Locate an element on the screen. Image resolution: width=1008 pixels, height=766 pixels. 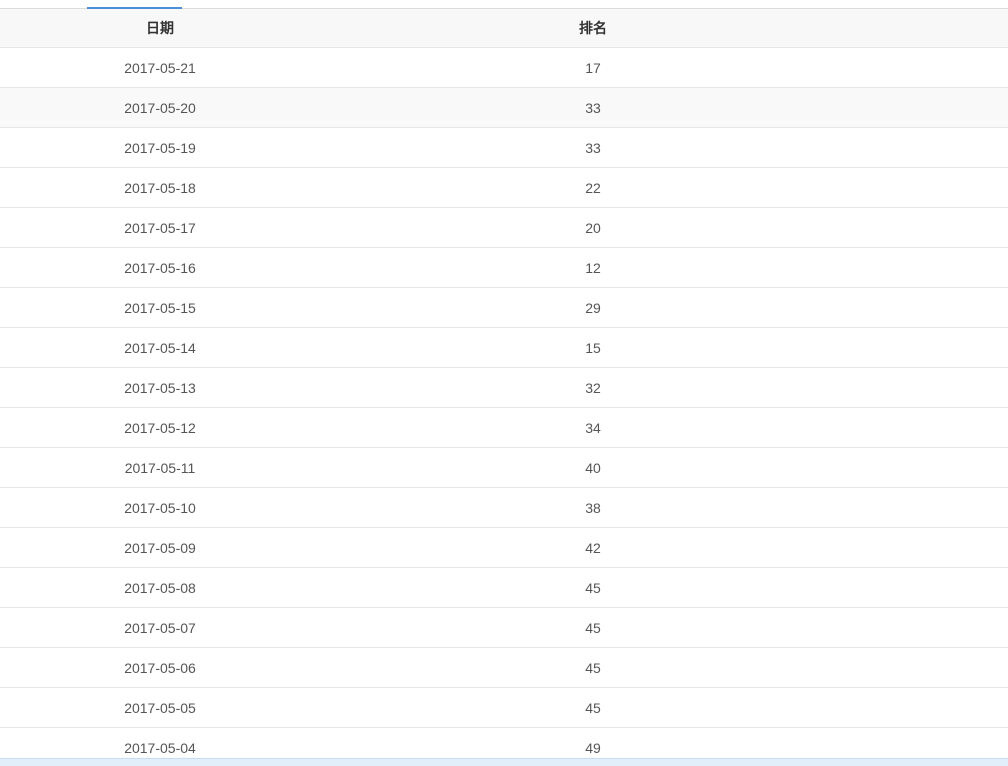
rank-cell: 42 is located at coordinates (593, 547).